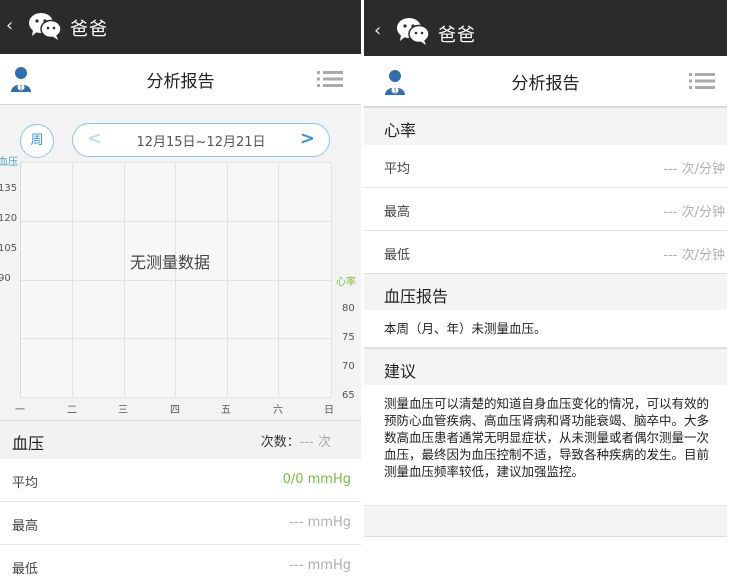  I want to click on bp-row-average: 平均 0/0 mmHg, so click(180, 480).